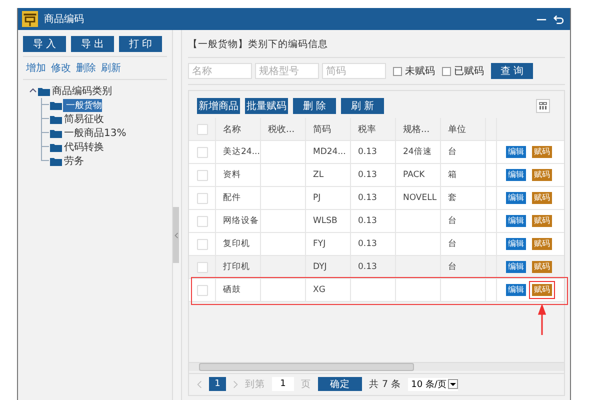  I want to click on tree-action-link: 刷新, so click(111, 68).